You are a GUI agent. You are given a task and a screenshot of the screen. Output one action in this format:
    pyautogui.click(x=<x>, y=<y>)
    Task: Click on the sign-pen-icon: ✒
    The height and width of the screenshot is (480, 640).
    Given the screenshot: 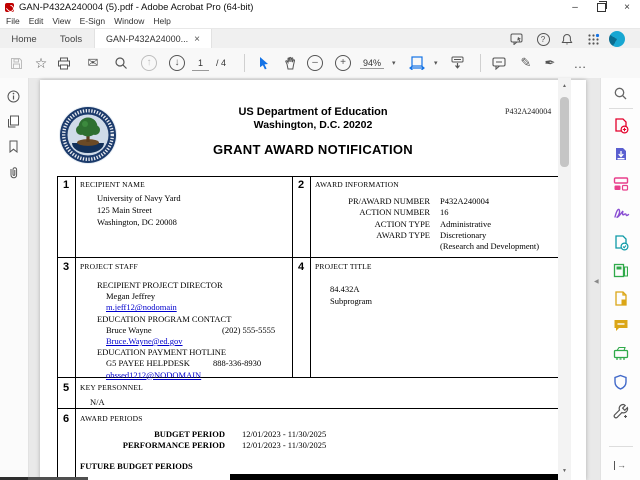 What is the action you would take?
    pyautogui.click(x=550, y=63)
    